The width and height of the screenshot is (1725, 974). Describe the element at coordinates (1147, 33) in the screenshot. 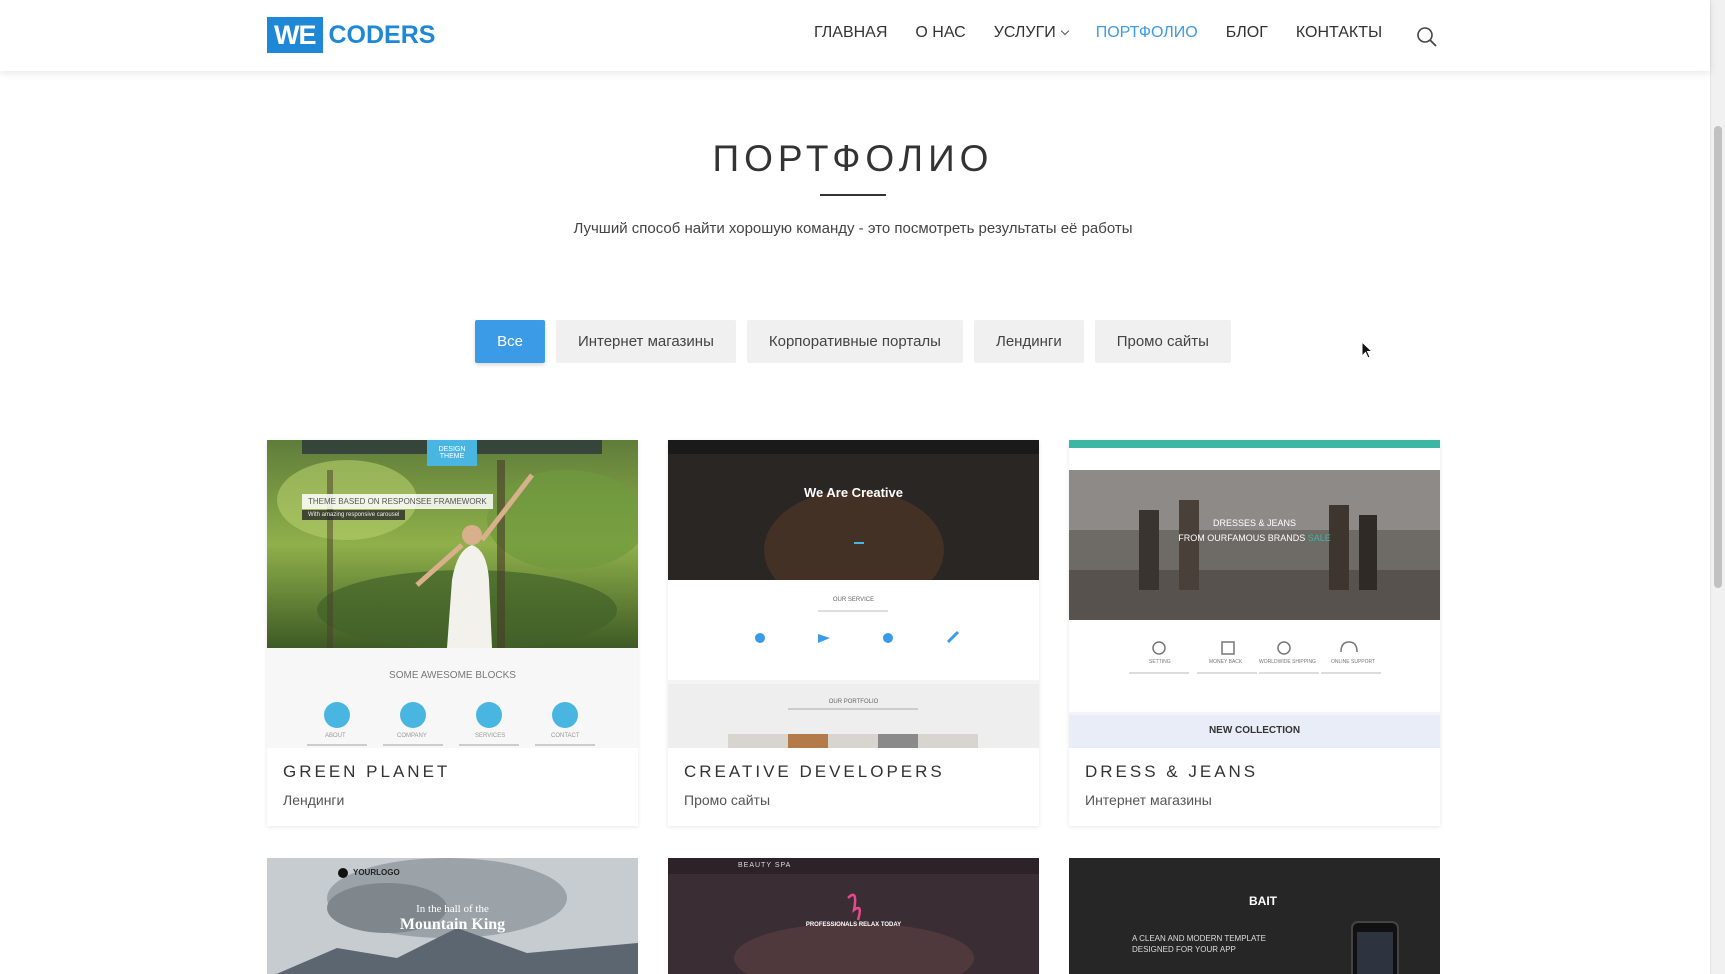

I see `nav-portfolio: ПОРТФОЛИО` at that location.